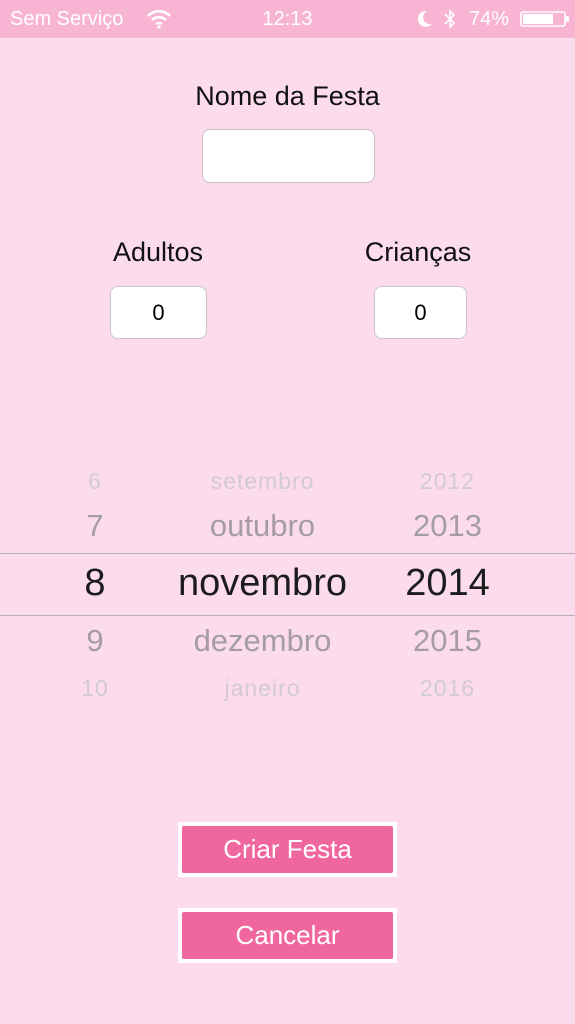 This screenshot has width=575, height=1024. Describe the element at coordinates (262, 481) in the screenshot. I see `picker-month-option: setembro` at that location.